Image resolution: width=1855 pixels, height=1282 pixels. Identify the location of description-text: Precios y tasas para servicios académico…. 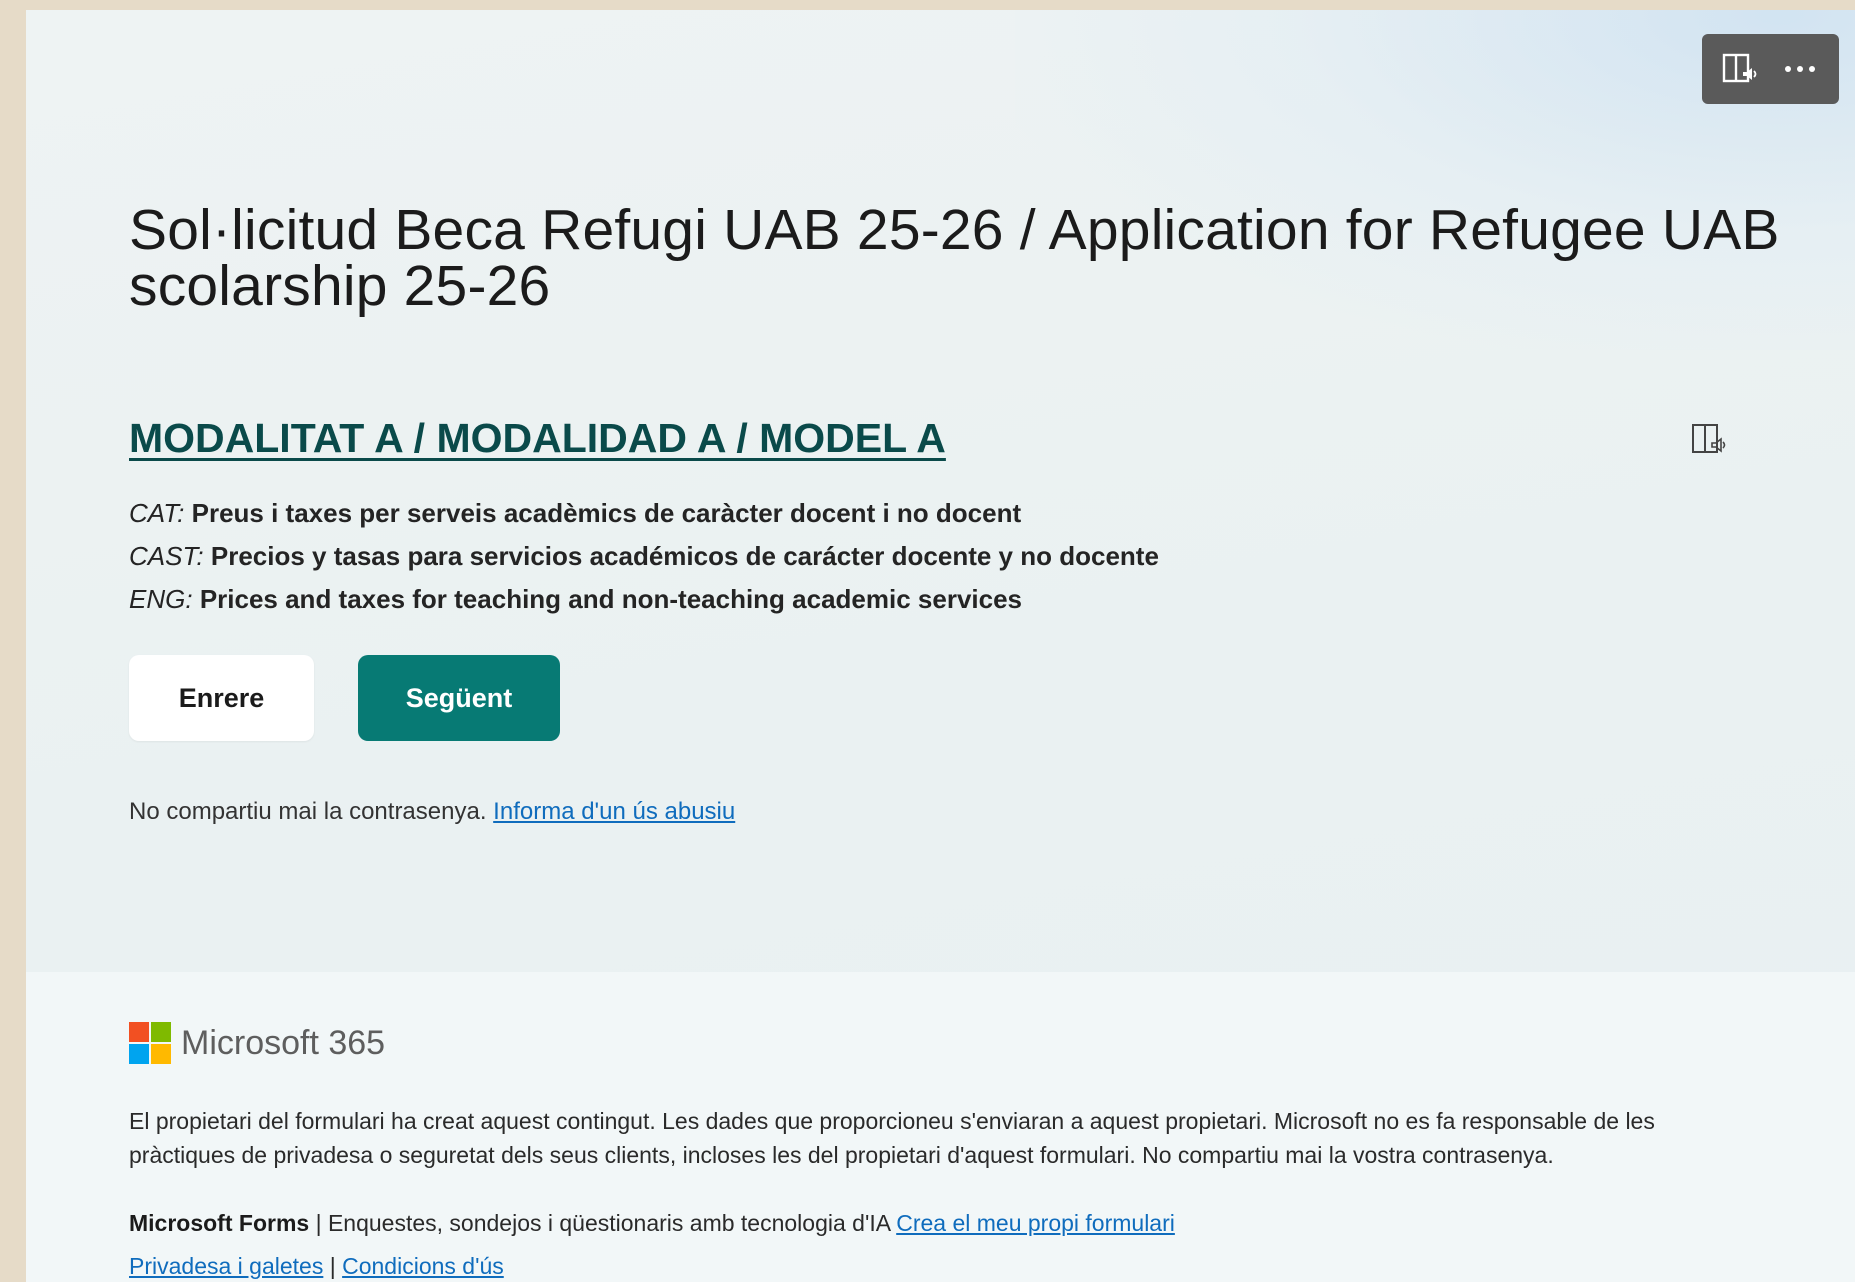
(684, 556).